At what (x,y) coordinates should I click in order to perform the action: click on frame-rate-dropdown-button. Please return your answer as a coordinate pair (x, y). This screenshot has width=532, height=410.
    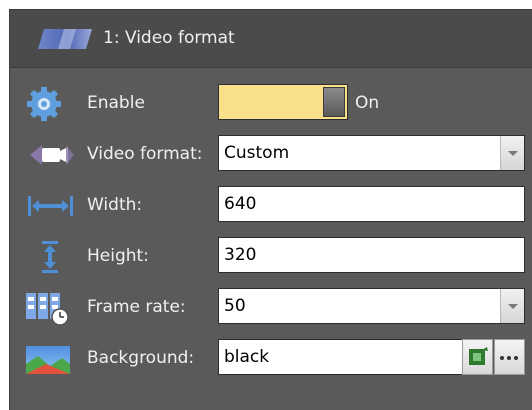
    Looking at the image, I should click on (512, 306).